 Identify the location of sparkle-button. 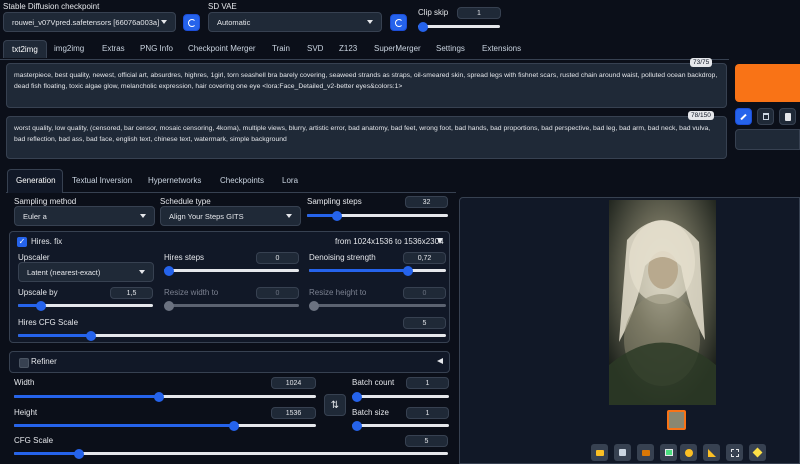
(757, 452).